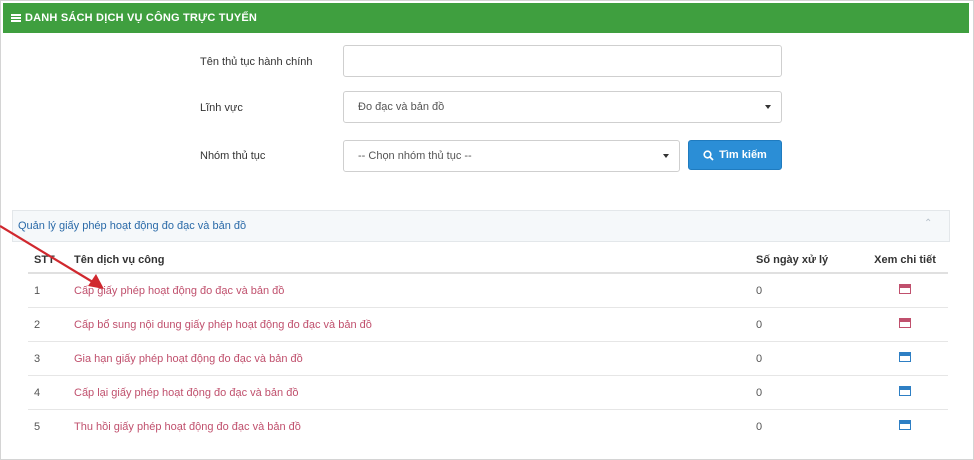  What do you see at coordinates (48, 358) in the screenshot?
I see `row-stt: 3` at bounding box center [48, 358].